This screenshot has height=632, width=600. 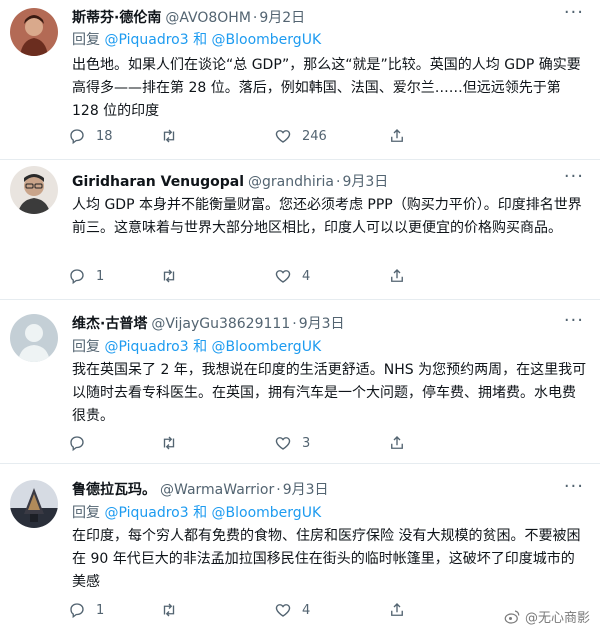 I want to click on user-handle: @AVO8OHM, so click(x=208, y=18).